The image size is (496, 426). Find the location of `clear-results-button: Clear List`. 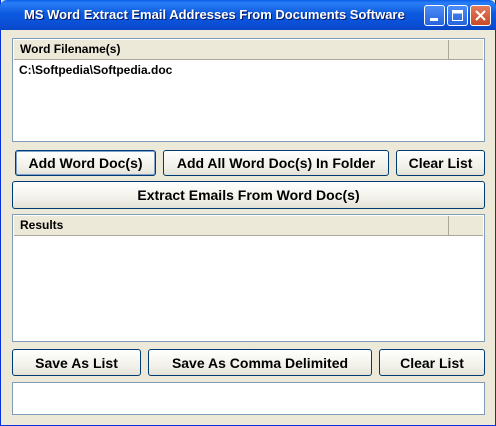

clear-results-button: Clear List is located at coordinates (432, 362).